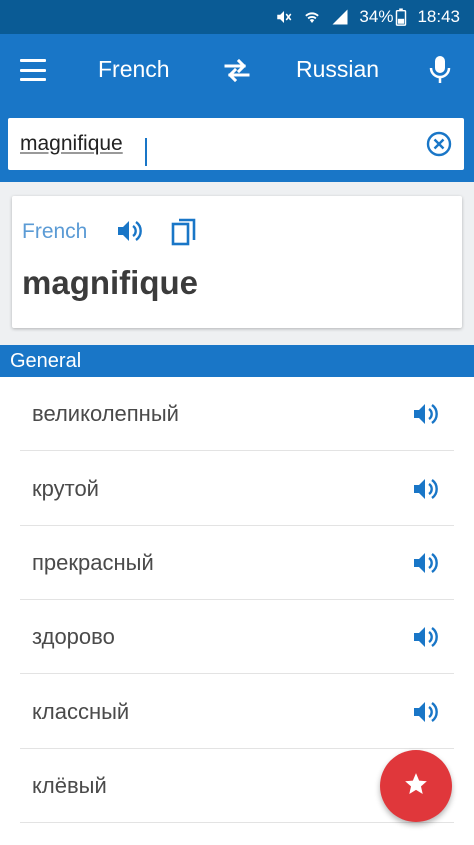 This screenshot has height=845, width=474. What do you see at coordinates (237, 361) in the screenshot?
I see `section-header: General` at bounding box center [237, 361].